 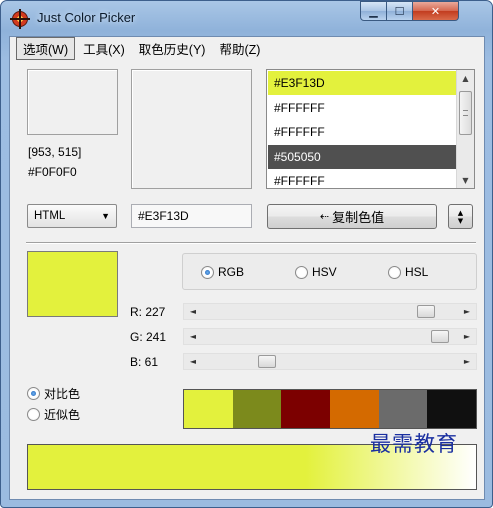 I want to click on caption-buttons: ▁ ☐ ✕, so click(x=409, y=11).